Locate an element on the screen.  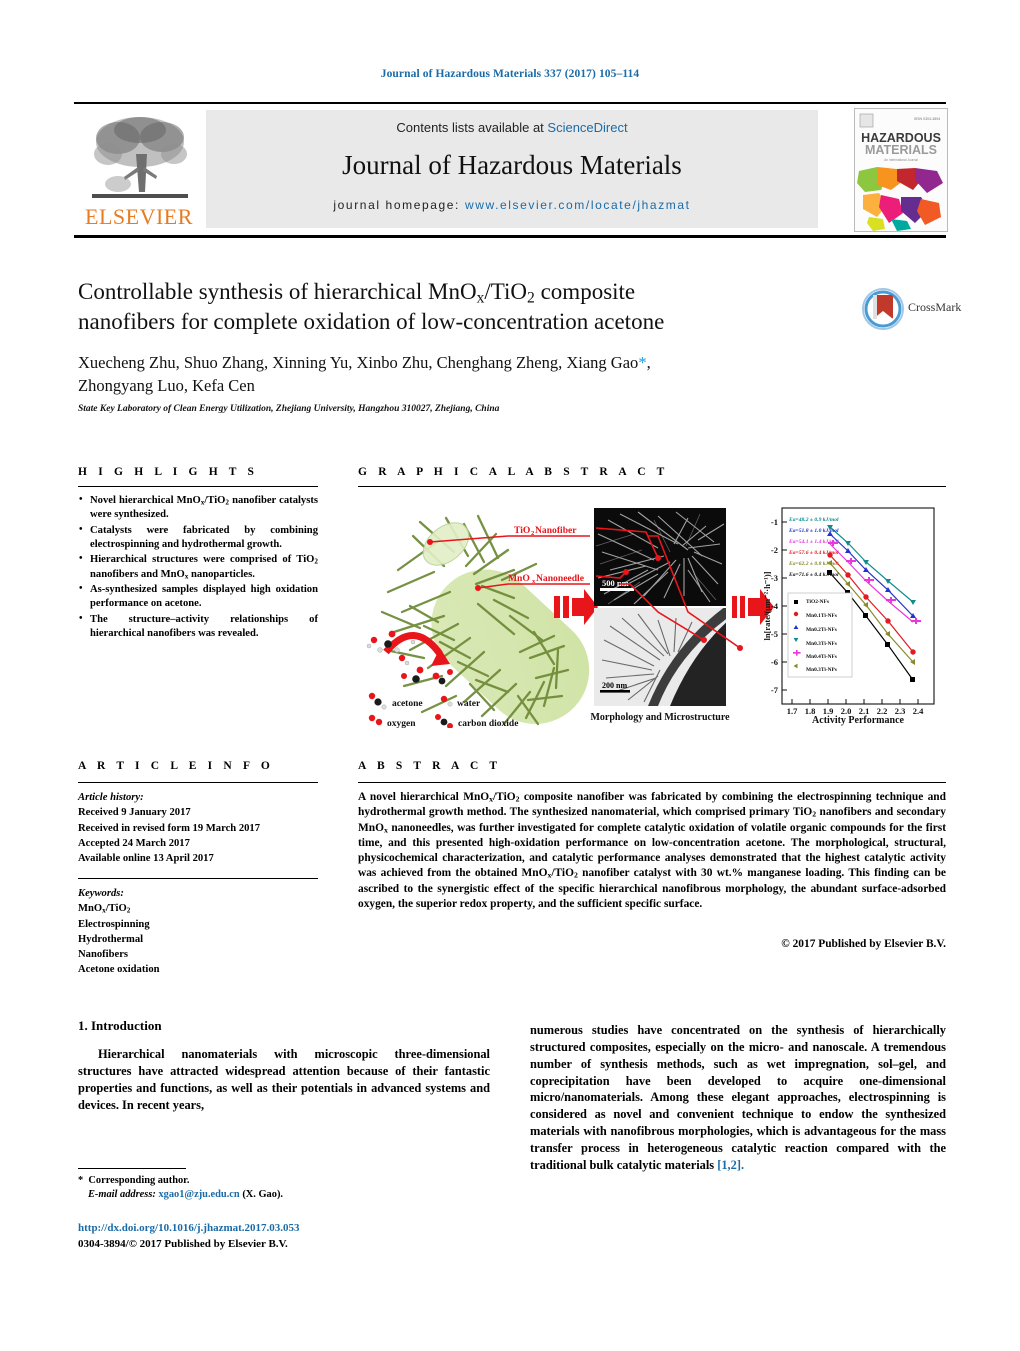
corresponding-author-note: * Corresponding author. is located at coordinates (134, 1180).